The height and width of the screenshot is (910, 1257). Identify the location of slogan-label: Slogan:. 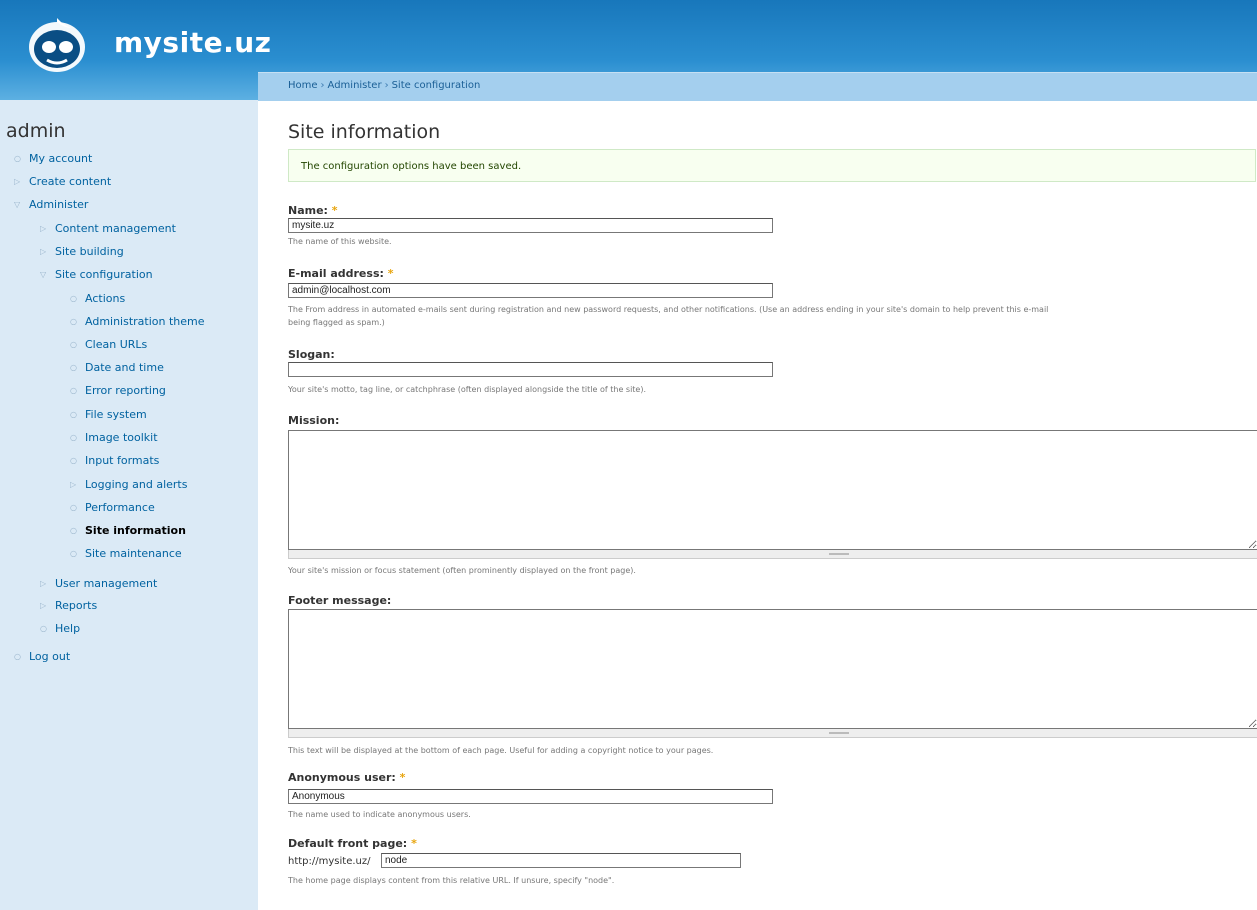
(311, 354).